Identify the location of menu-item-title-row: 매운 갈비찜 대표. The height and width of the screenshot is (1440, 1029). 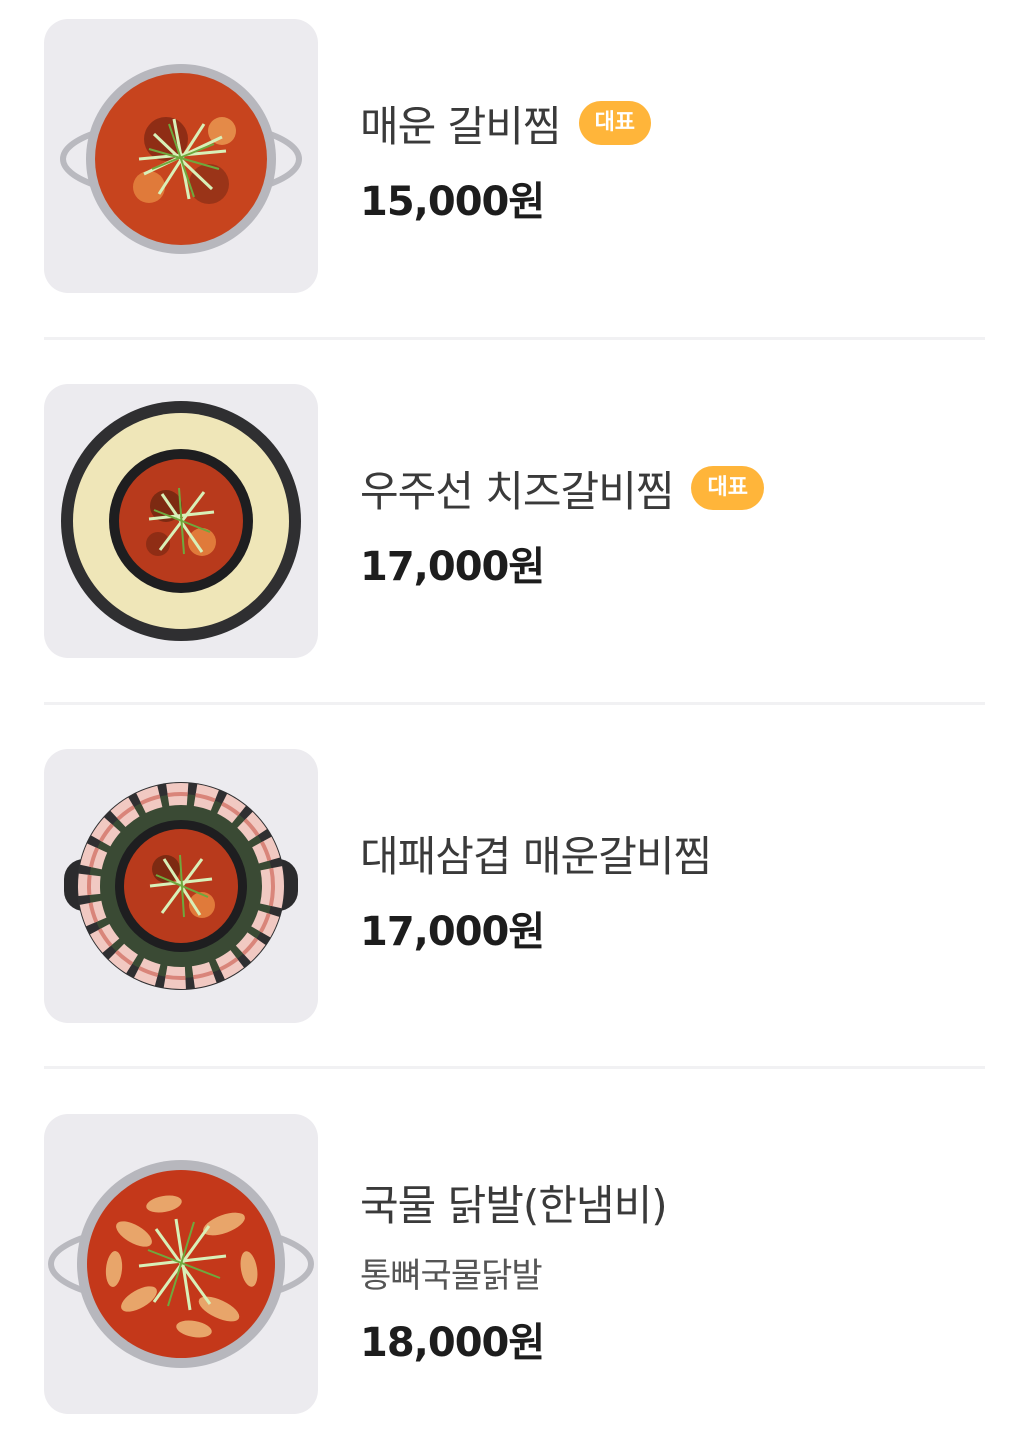
(506, 123).